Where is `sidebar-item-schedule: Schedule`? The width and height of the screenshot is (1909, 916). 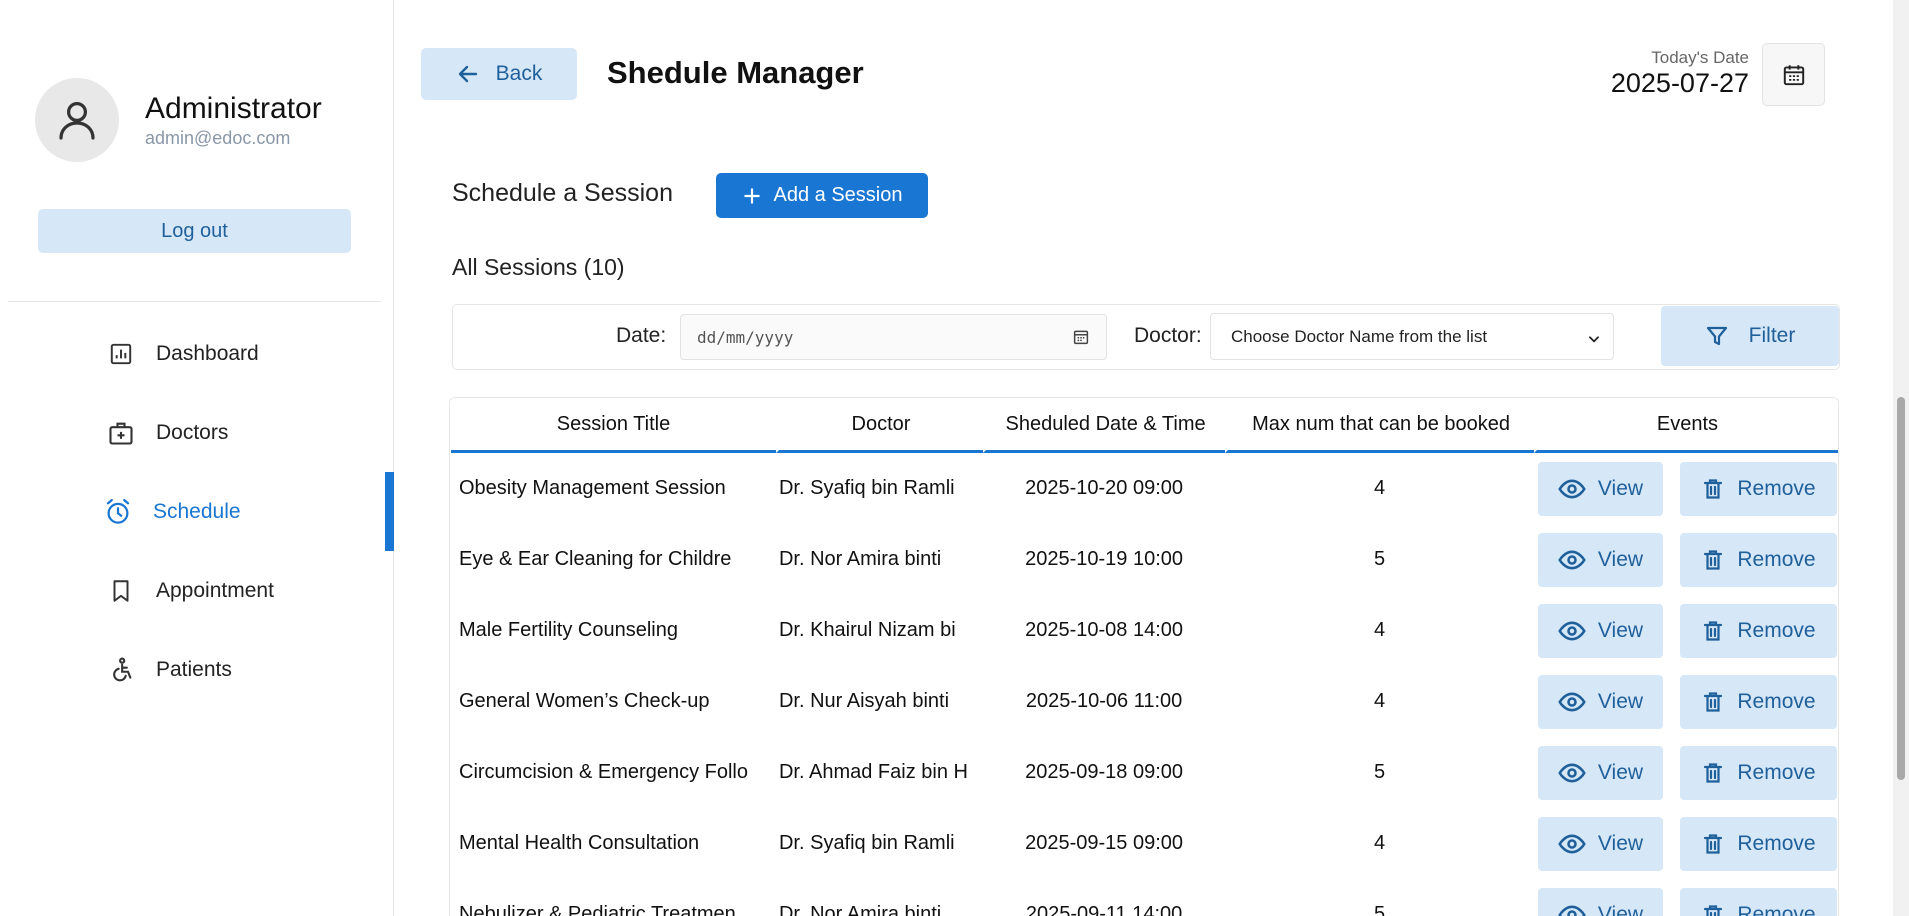
sidebar-item-schedule: Schedule is located at coordinates (197, 511).